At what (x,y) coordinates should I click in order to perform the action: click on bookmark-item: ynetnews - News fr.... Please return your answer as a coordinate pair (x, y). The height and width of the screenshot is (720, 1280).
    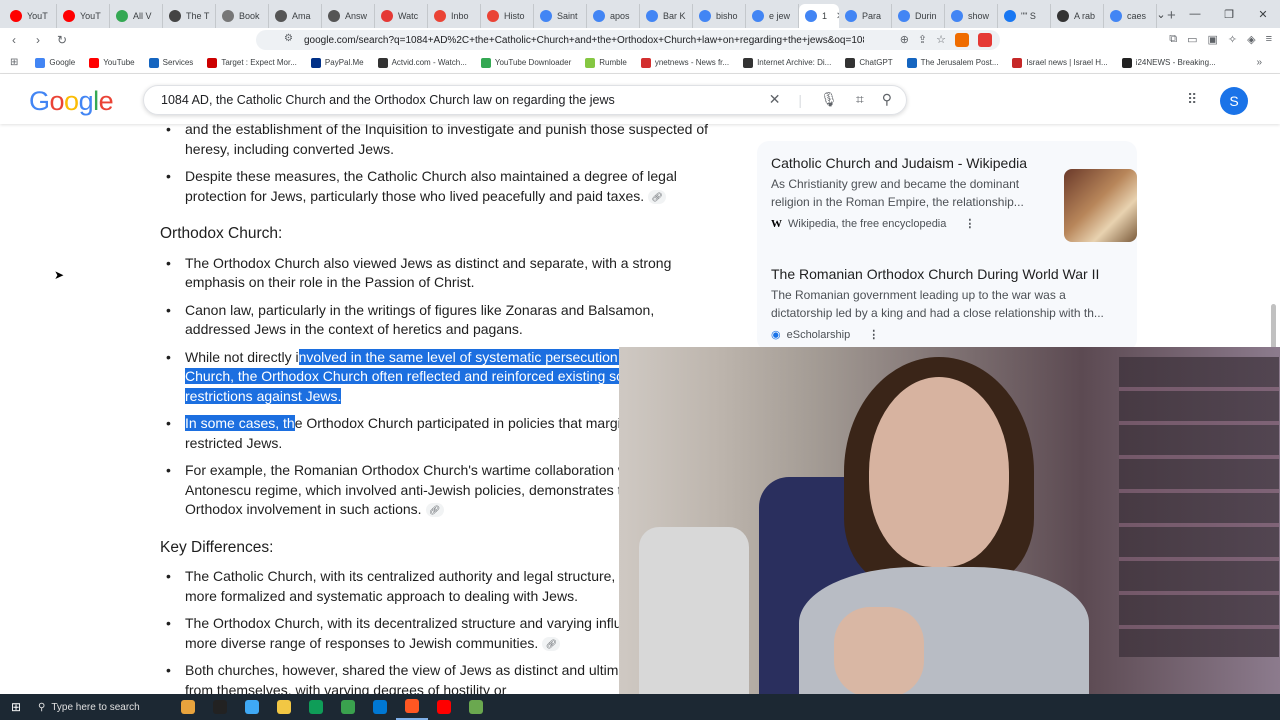
    Looking at the image, I should click on (685, 62).